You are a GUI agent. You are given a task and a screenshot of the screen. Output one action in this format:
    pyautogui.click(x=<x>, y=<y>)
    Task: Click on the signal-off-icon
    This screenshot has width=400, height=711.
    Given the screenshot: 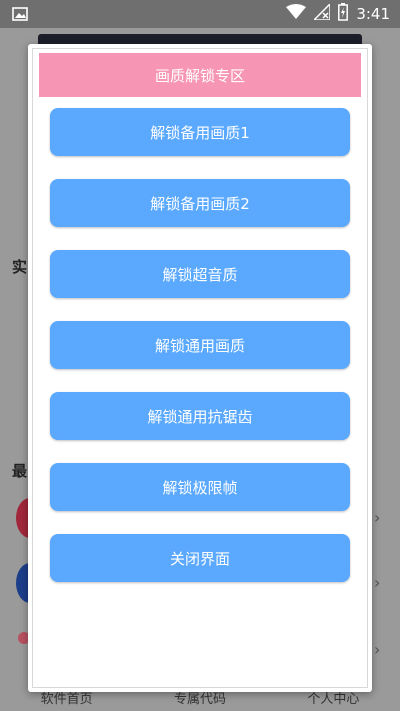 What is the action you would take?
    pyautogui.click(x=322, y=13)
    